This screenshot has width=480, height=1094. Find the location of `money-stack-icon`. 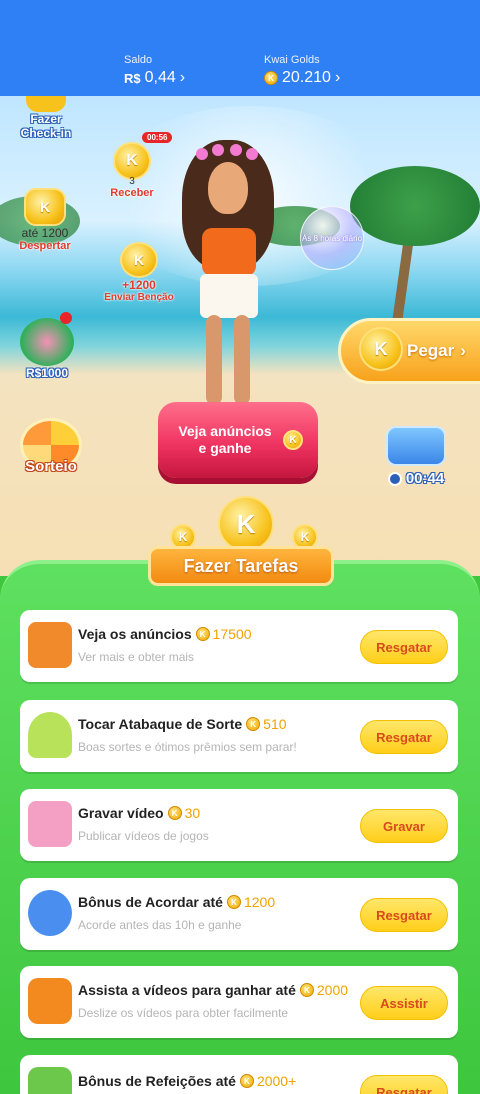

money-stack-icon is located at coordinates (47, 342).